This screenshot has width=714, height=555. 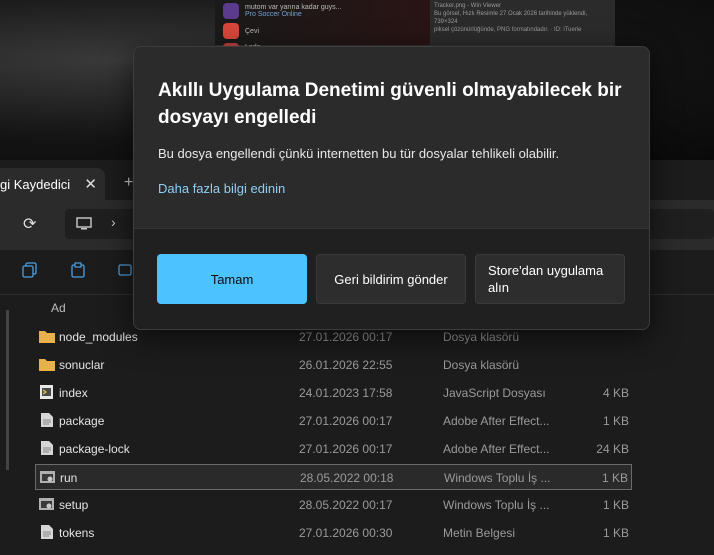 I want to click on send-feedback-button: Geri bildirim gönder, so click(x=391, y=279).